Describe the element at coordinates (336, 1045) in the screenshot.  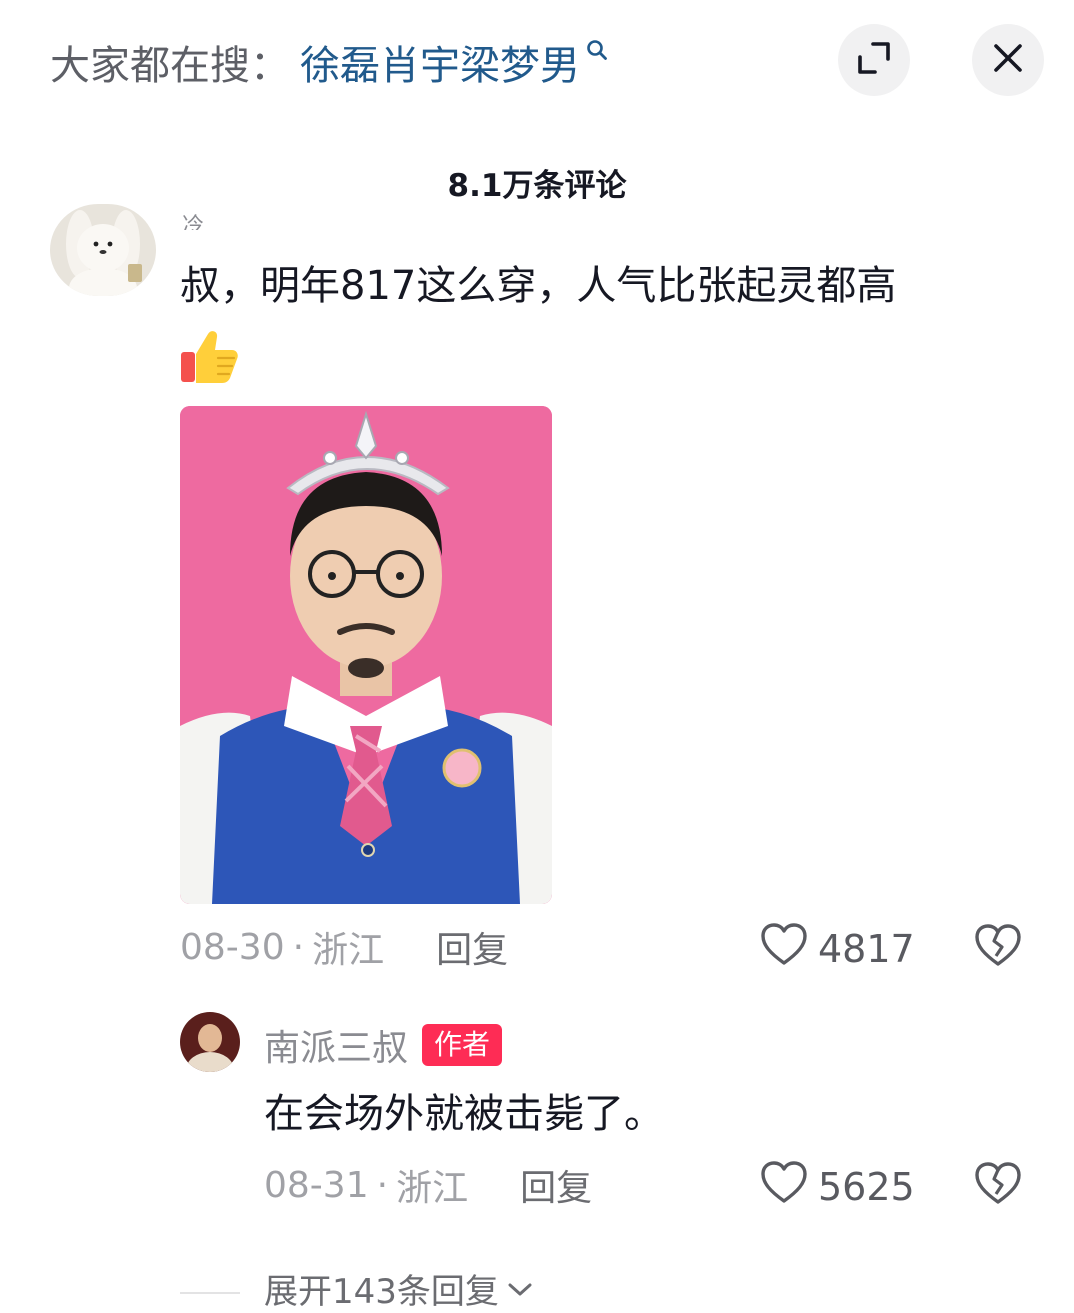
I see `reply-username: 南派三叔` at that location.